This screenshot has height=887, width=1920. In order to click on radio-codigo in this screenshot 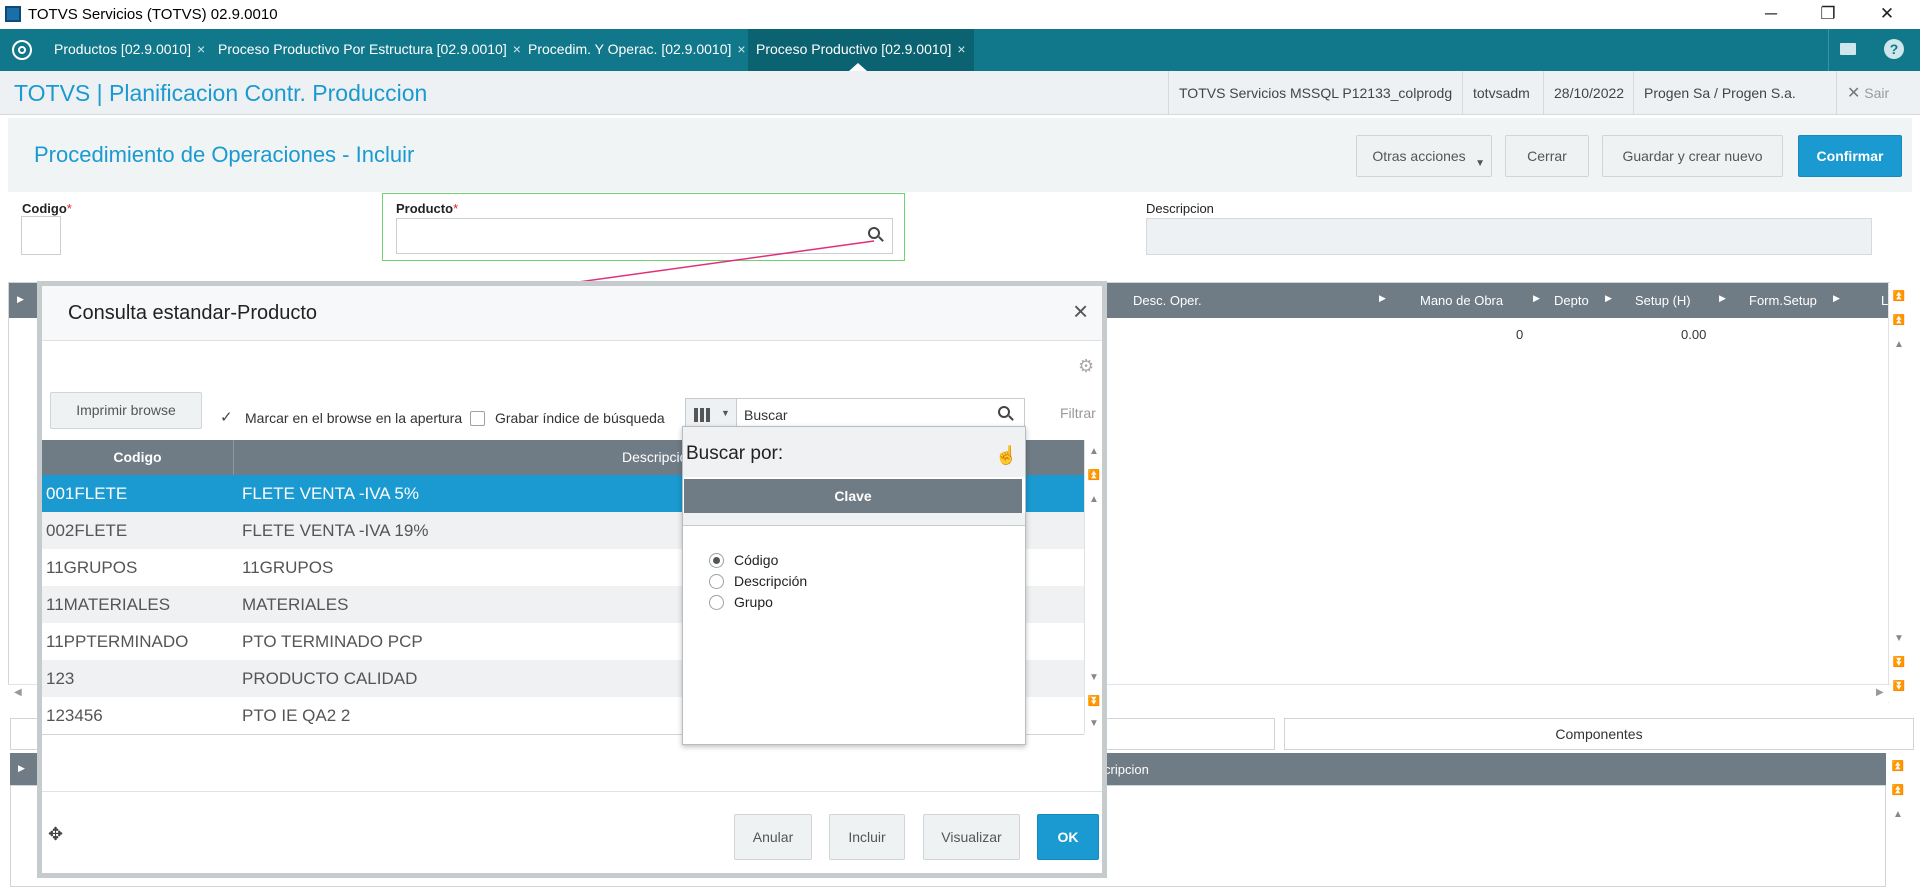, I will do `click(716, 560)`.